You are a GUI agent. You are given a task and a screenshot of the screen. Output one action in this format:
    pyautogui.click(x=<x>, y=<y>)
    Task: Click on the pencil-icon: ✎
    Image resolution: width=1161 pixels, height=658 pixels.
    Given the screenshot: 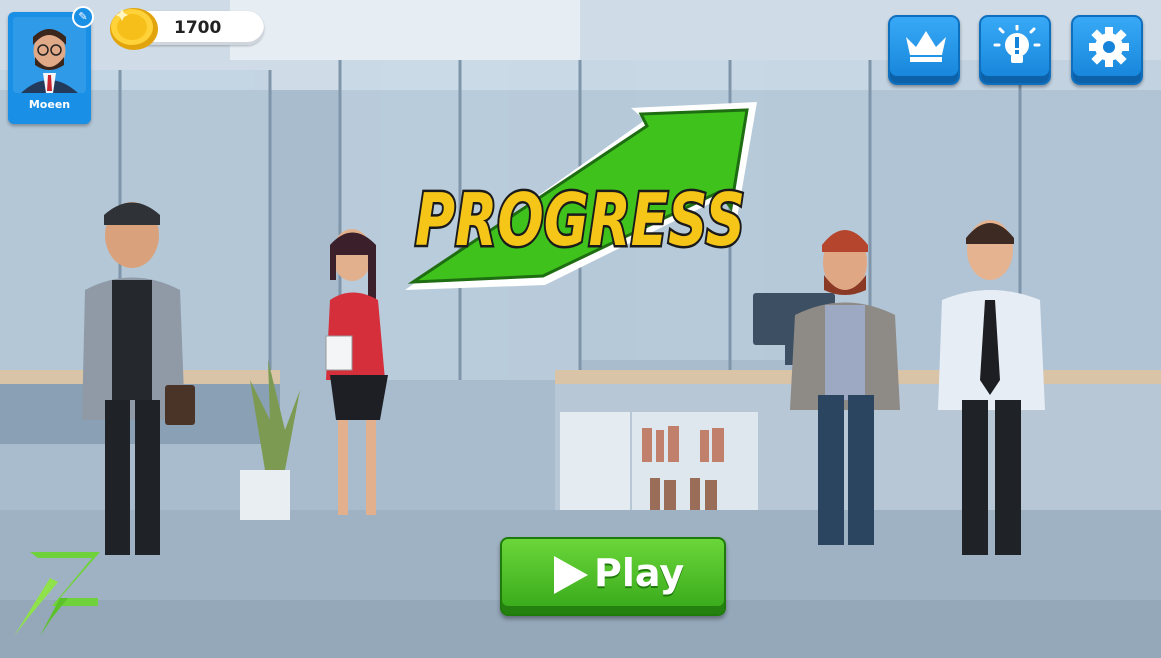 What is the action you would take?
    pyautogui.click(x=83, y=16)
    